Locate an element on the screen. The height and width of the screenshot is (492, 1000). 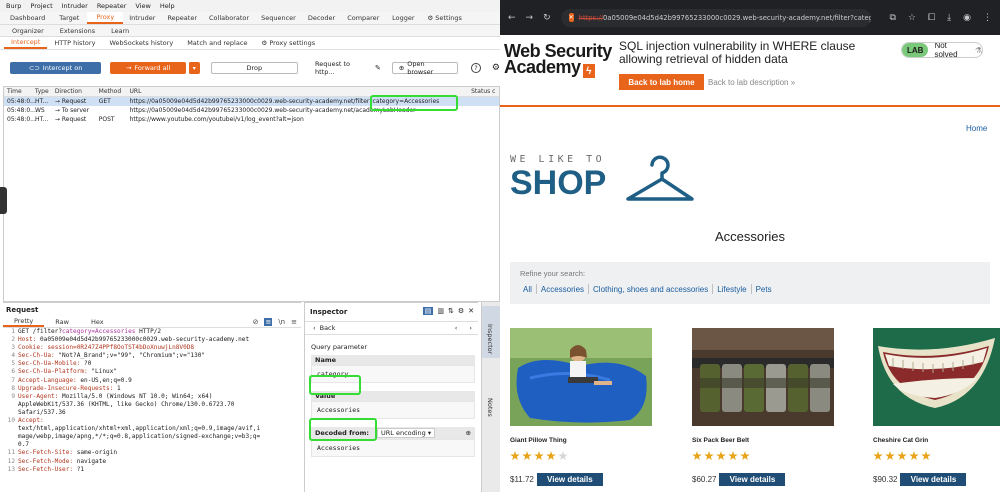
line-text: Sec-Fetch-Mode: navigate is located at coordinates (62, 462).